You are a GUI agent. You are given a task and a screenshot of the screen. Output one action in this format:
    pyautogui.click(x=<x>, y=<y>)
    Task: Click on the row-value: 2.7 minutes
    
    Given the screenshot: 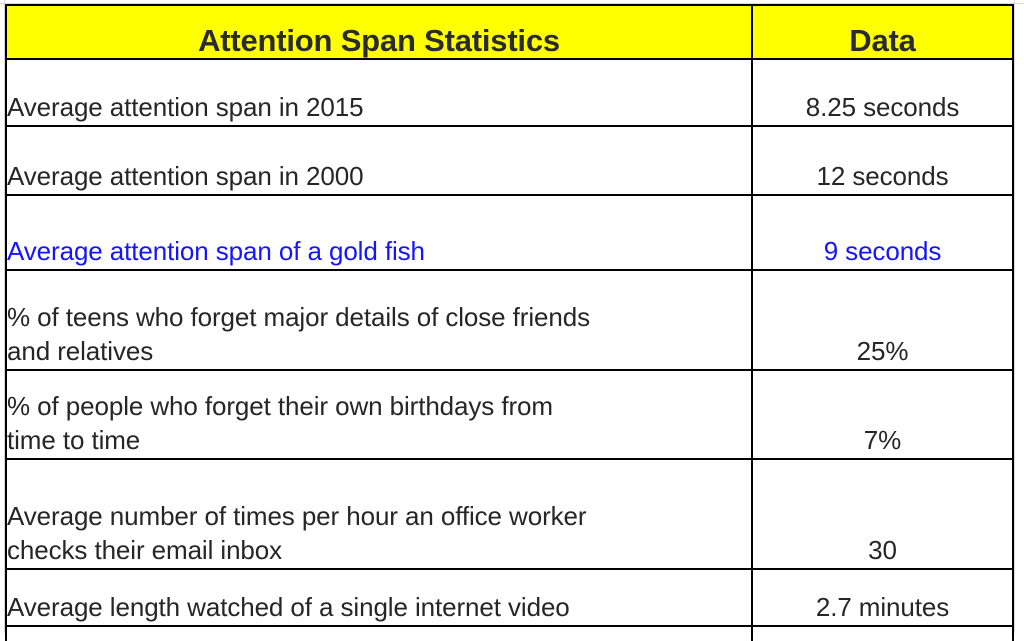 What is the action you would take?
    pyautogui.click(x=882, y=597)
    